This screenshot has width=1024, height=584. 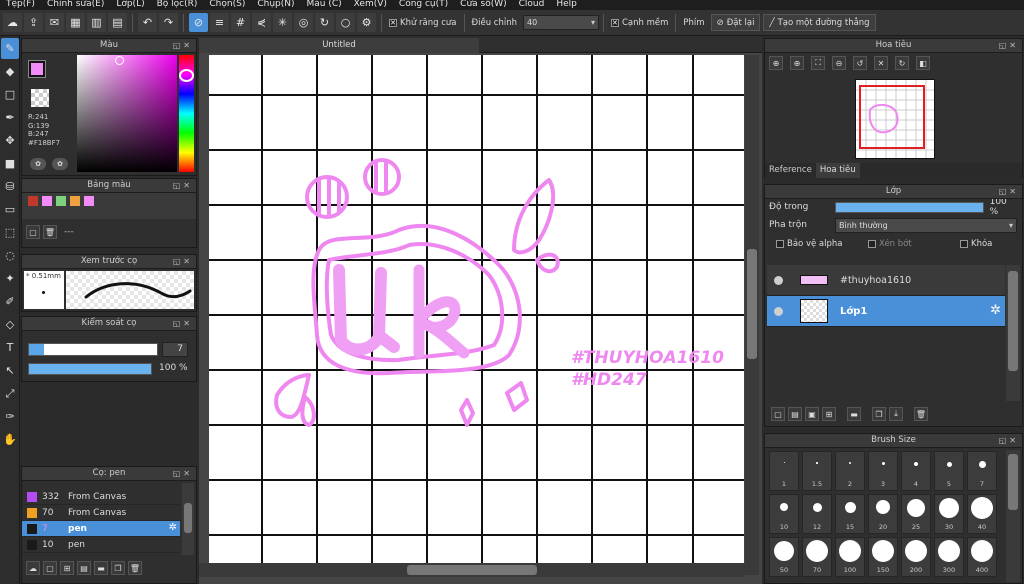 I want to click on brush-size-cell: 20, so click(x=883, y=514).